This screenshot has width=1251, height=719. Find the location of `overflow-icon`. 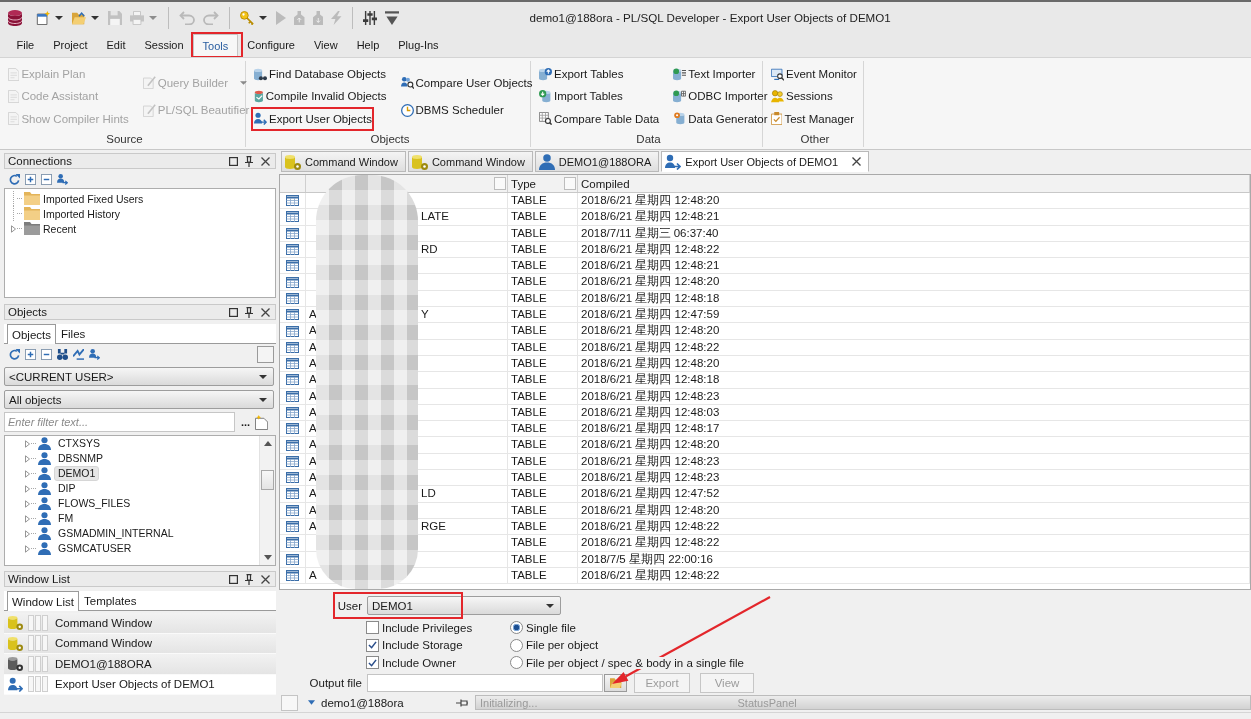

overflow-icon is located at coordinates (391, 17).